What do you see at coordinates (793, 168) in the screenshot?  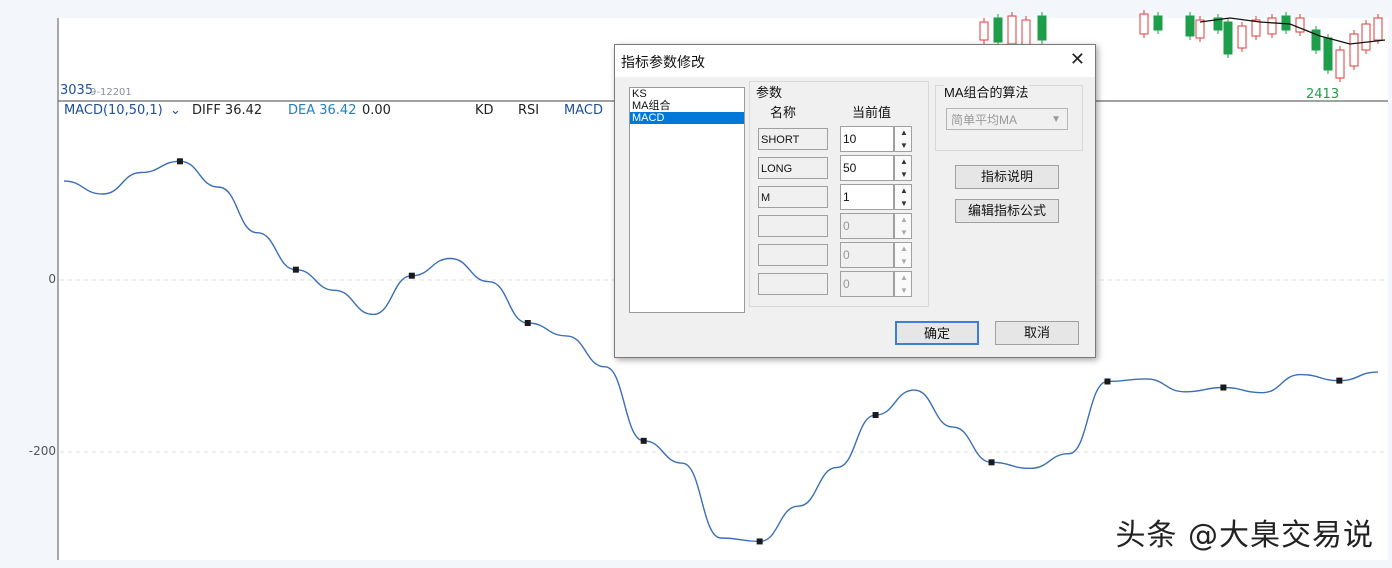 I see `param-name-field: LONG` at bounding box center [793, 168].